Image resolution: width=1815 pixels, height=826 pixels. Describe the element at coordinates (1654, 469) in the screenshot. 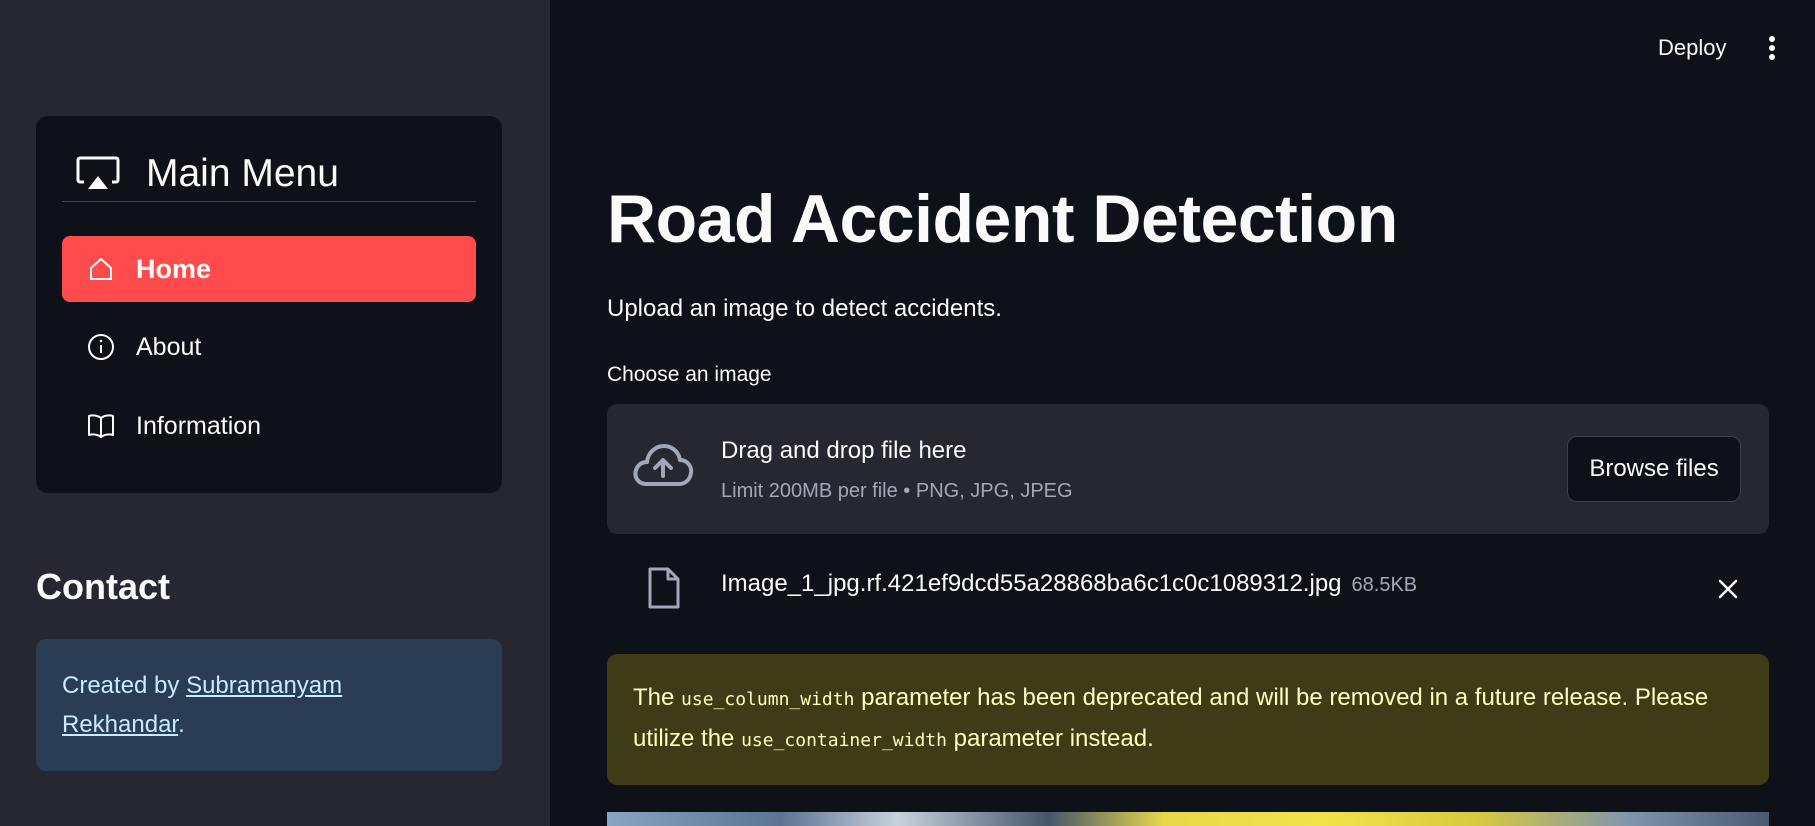

I see `browse-files-button: Browse files` at that location.